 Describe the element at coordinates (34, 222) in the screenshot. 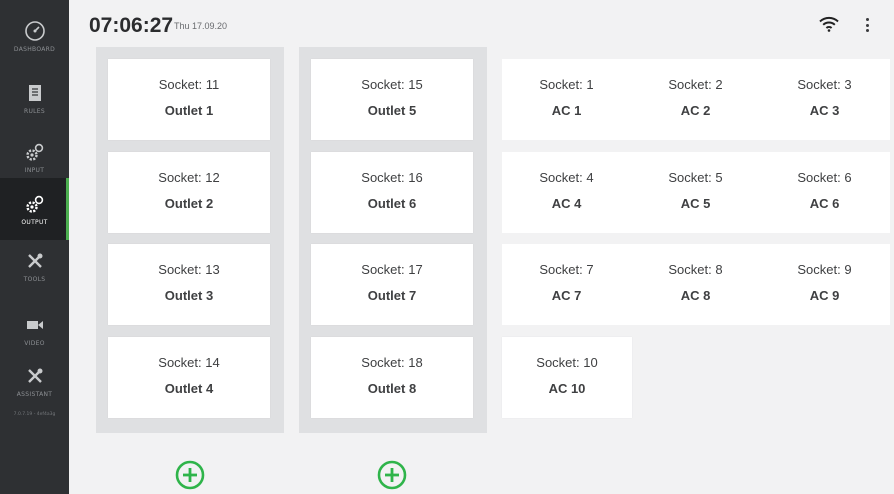

I see `sidebar-item-label: OUTPUT` at that location.